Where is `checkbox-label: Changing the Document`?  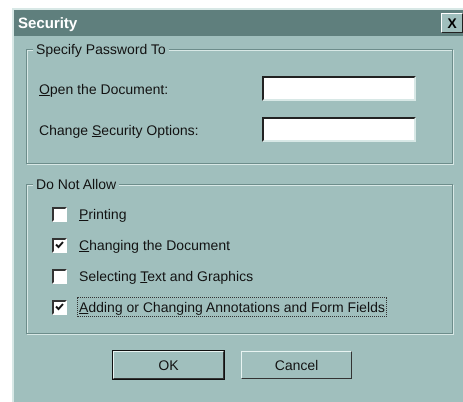 checkbox-label: Changing the Document is located at coordinates (154, 245).